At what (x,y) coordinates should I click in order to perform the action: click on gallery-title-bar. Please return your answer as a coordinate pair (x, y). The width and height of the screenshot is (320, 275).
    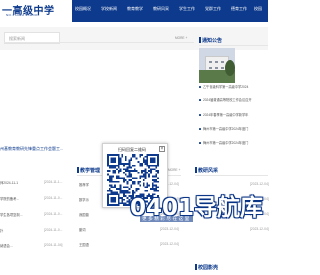
    Looking at the image, I should click on (196, 267).